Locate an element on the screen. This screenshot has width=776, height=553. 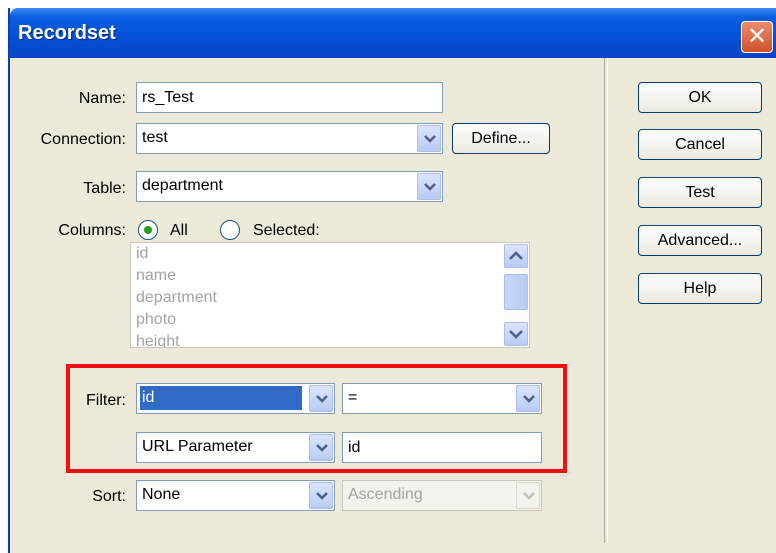
scroll-down-button is located at coordinates (516, 334).